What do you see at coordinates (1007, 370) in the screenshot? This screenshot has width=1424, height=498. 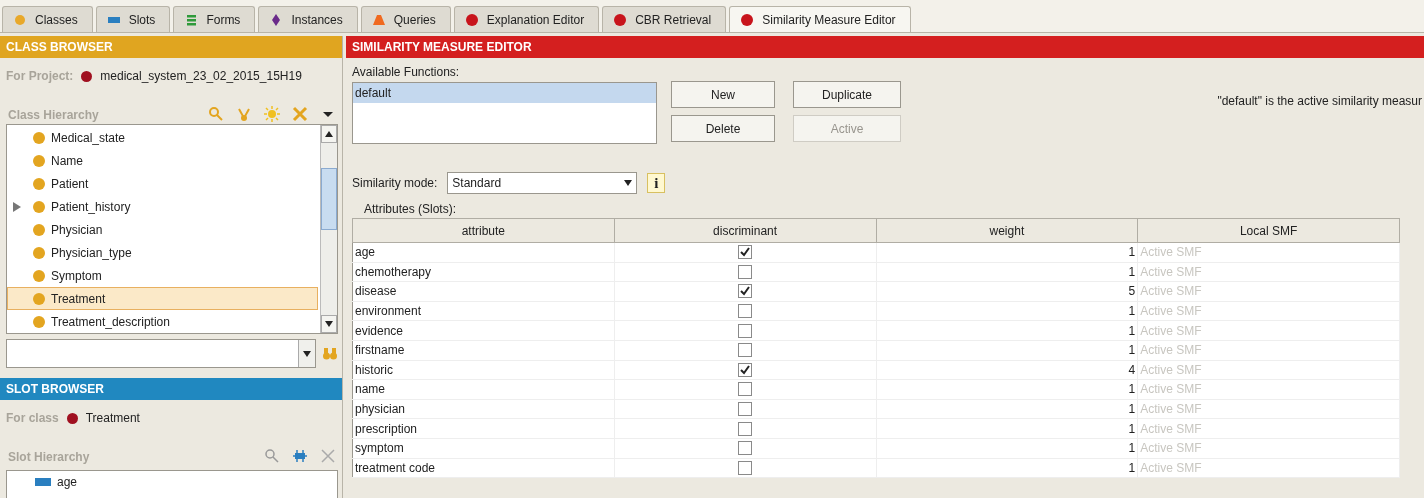 I see `table-cell: 4` at bounding box center [1007, 370].